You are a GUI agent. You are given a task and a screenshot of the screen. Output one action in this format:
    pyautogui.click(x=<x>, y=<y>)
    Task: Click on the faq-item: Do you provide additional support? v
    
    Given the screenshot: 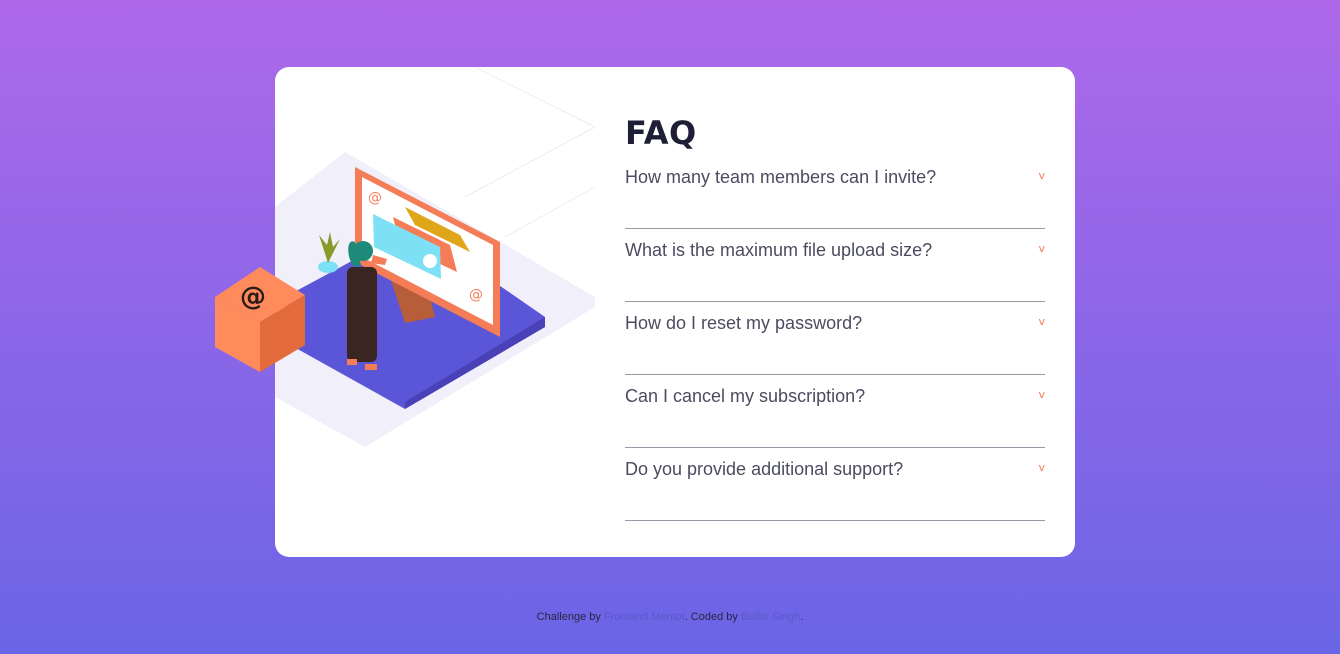 What is the action you would take?
    pyautogui.click(x=835, y=485)
    